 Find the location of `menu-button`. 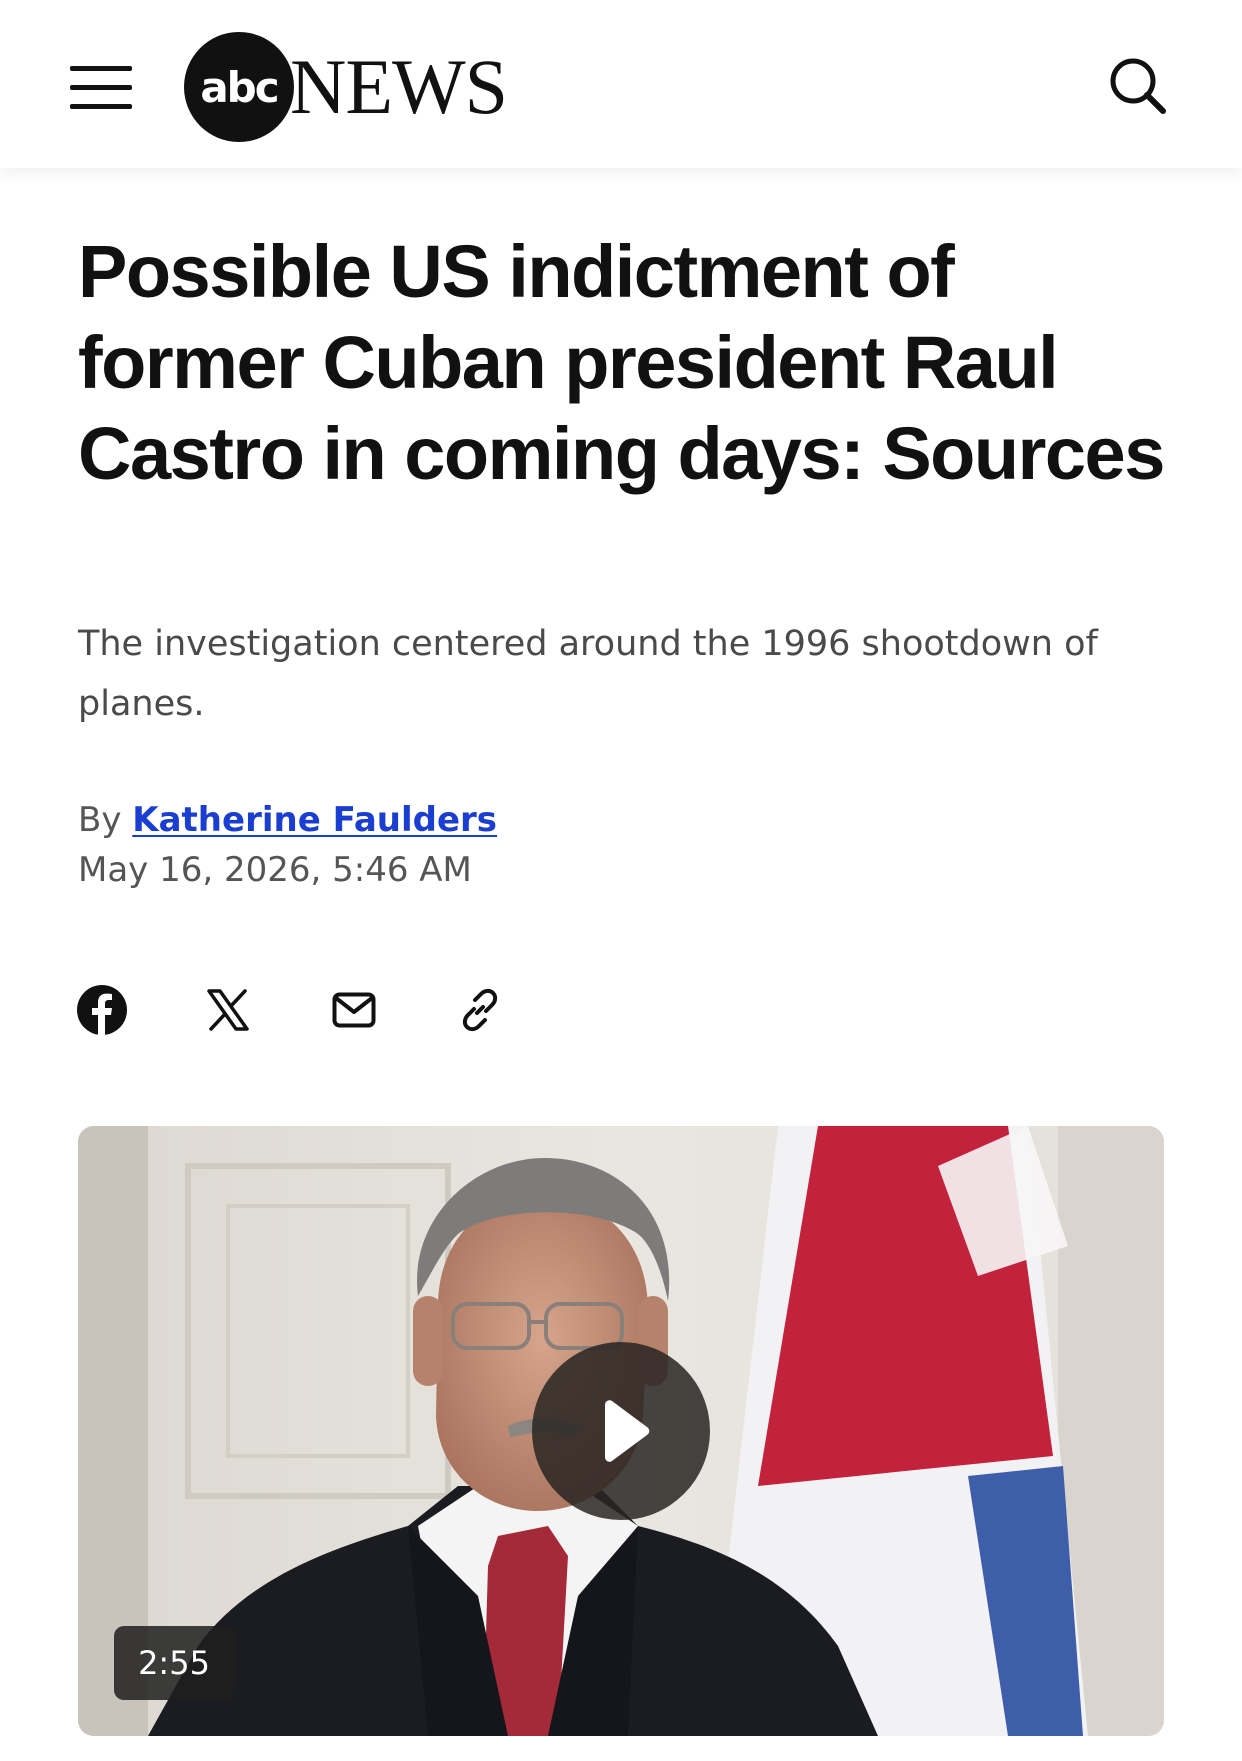

menu-button is located at coordinates (101, 88).